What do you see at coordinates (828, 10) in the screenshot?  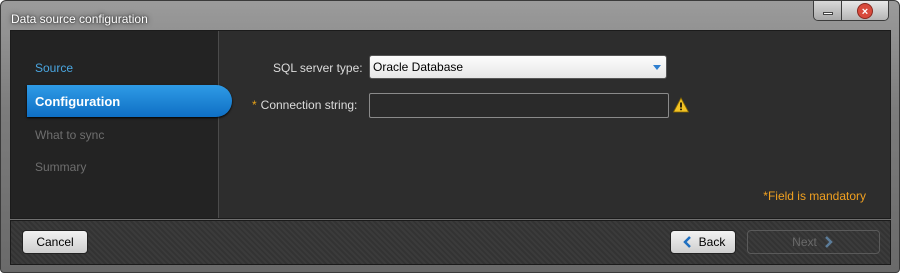 I see `minimize-button` at bounding box center [828, 10].